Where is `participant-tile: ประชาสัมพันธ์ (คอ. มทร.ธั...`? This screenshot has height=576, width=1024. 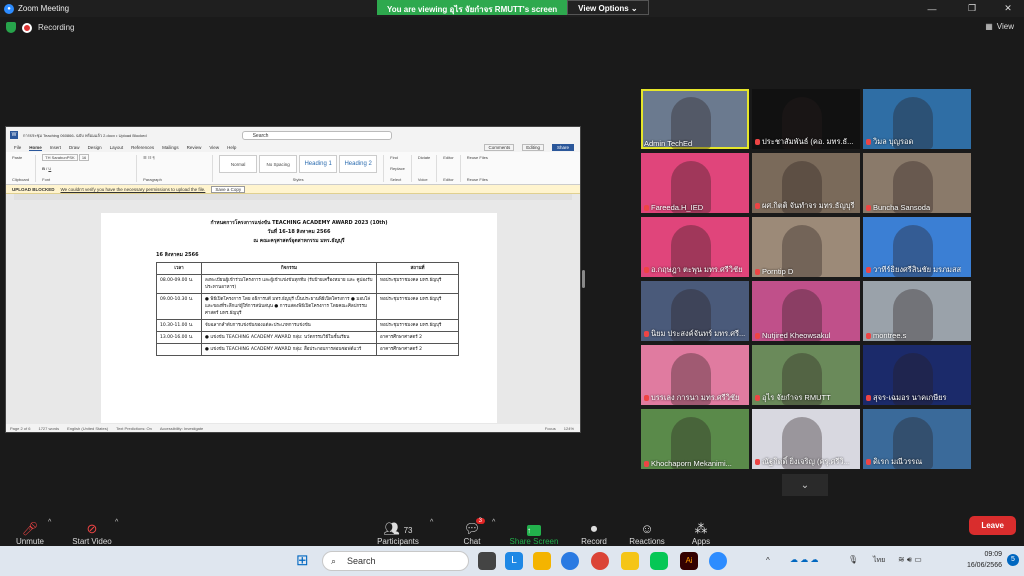
participant-tile: ประชาสัมพันธ์ (คอ. มทร.ธั... is located at coordinates (806, 119).